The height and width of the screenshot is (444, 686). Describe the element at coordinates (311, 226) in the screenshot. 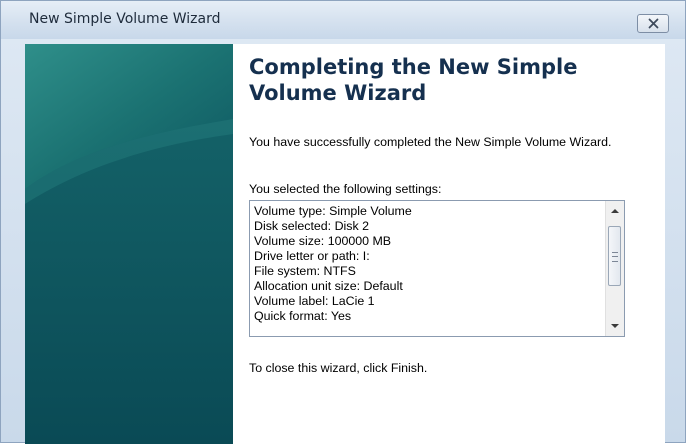

I see `settings-item: Disk selected: Disk 2` at that location.